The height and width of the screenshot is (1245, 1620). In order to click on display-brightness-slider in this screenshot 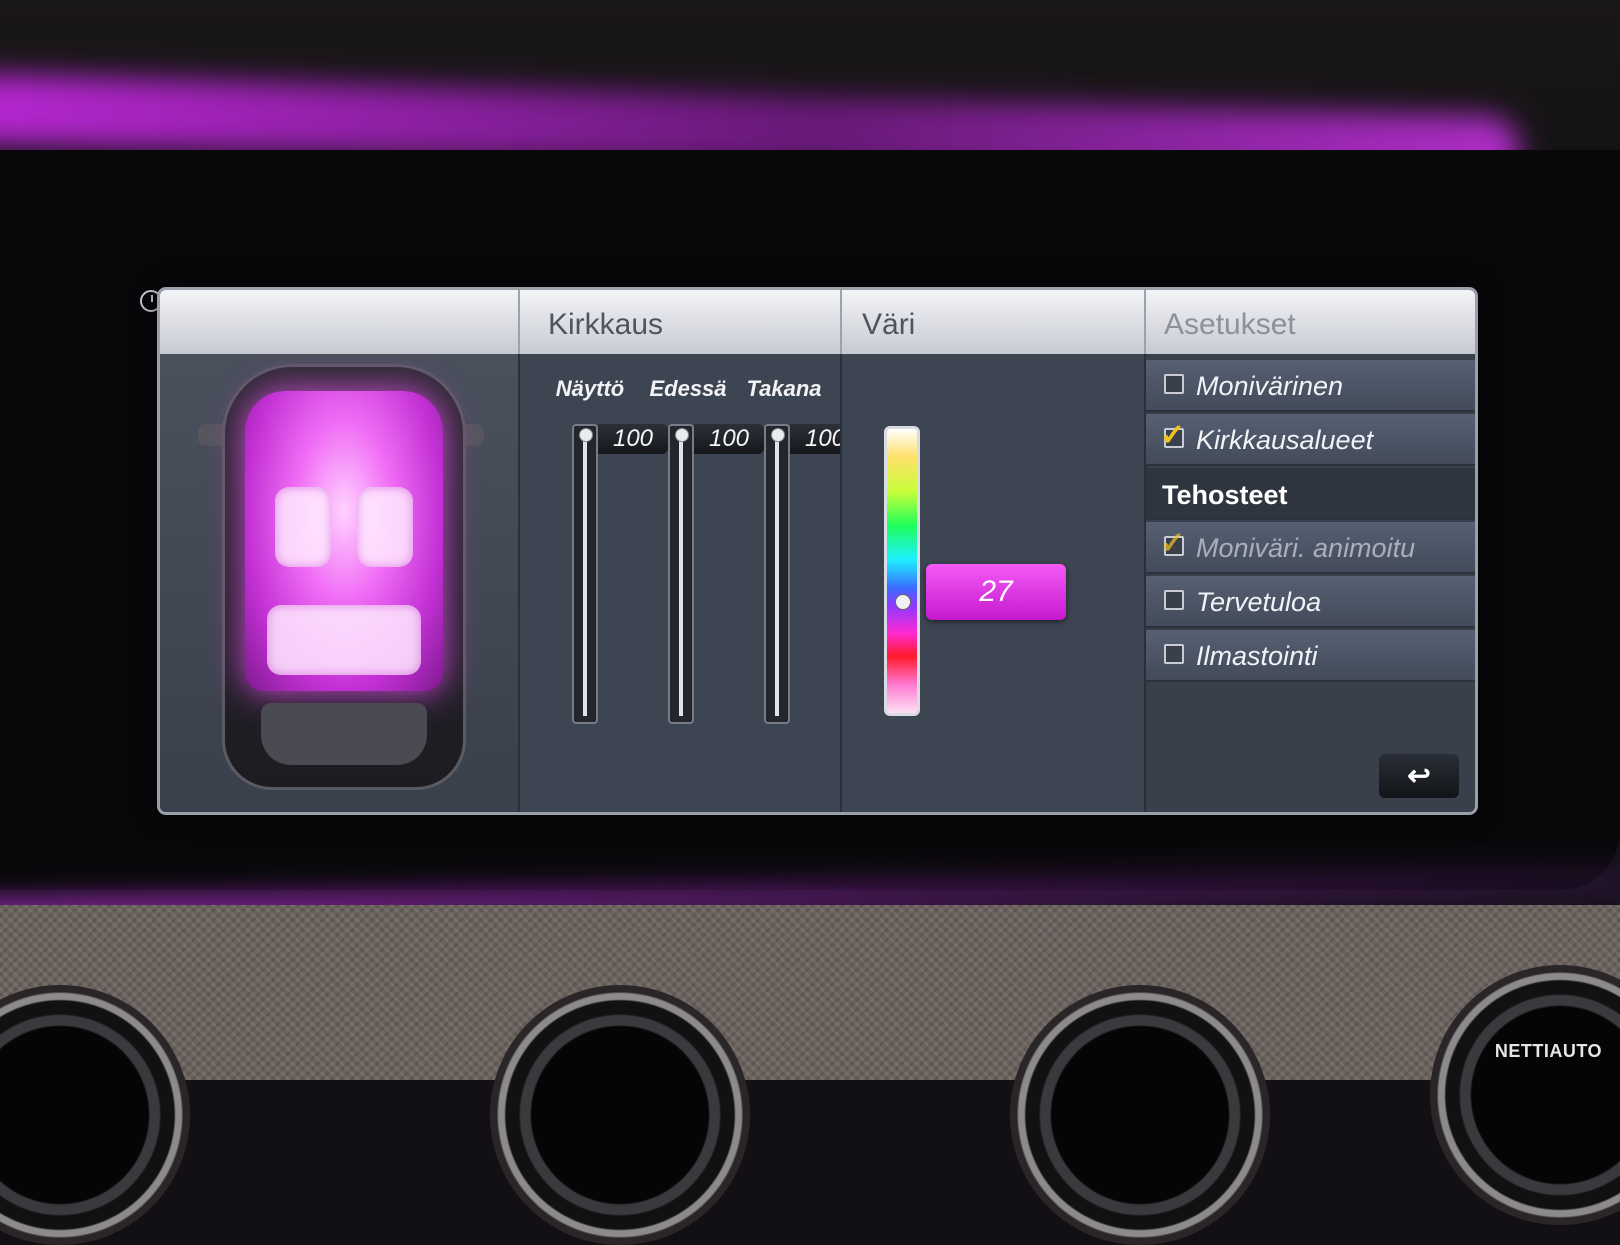, I will do `click(585, 574)`.